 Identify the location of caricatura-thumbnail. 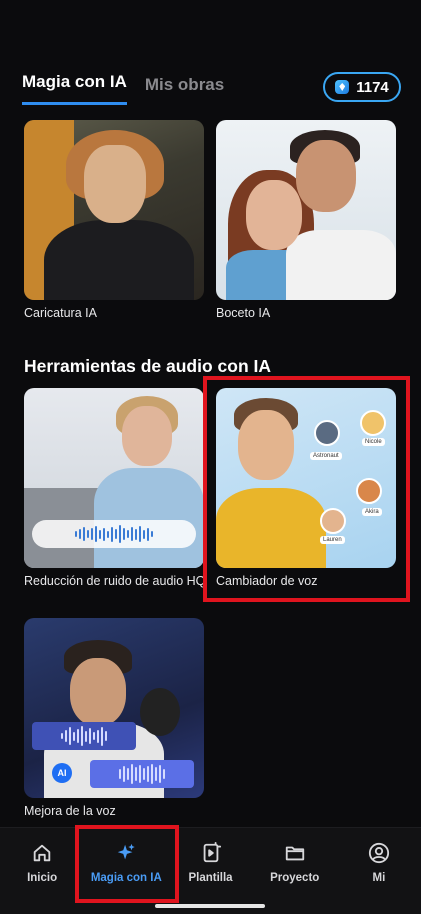
(114, 210).